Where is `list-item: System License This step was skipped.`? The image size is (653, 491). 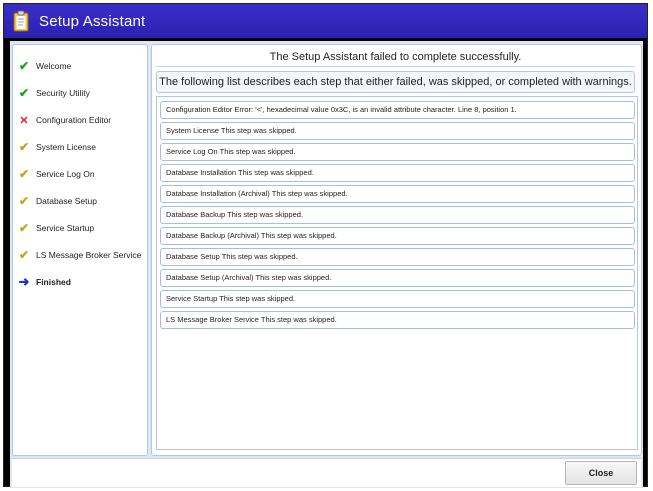
list-item: System License This step was skipped. is located at coordinates (397, 131).